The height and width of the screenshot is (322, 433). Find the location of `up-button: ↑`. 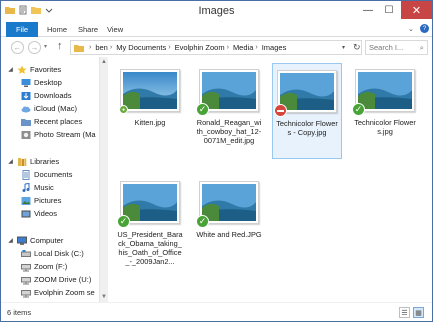

up-button: ↑ is located at coordinates (60, 46).